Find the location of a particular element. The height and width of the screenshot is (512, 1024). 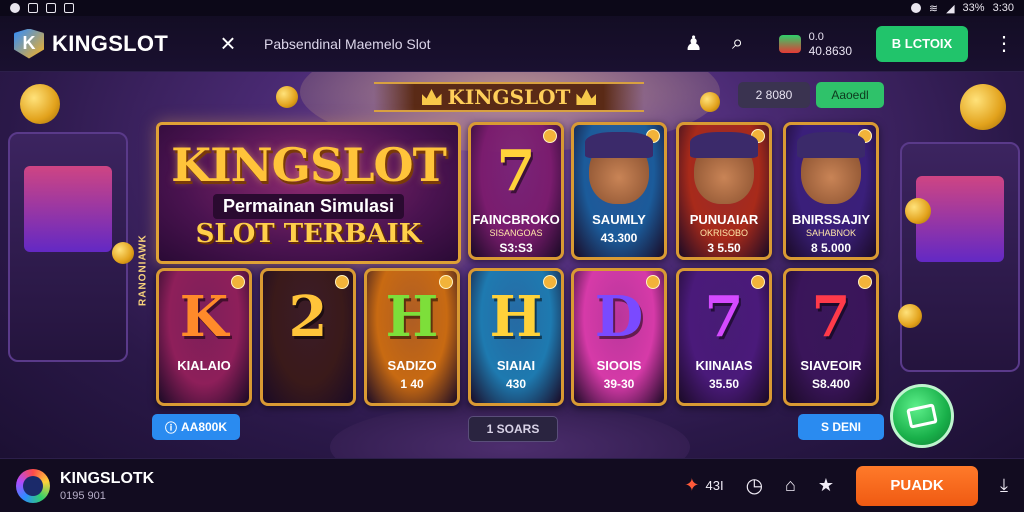

wifi-icon: ≋ is located at coordinates (933, 8).